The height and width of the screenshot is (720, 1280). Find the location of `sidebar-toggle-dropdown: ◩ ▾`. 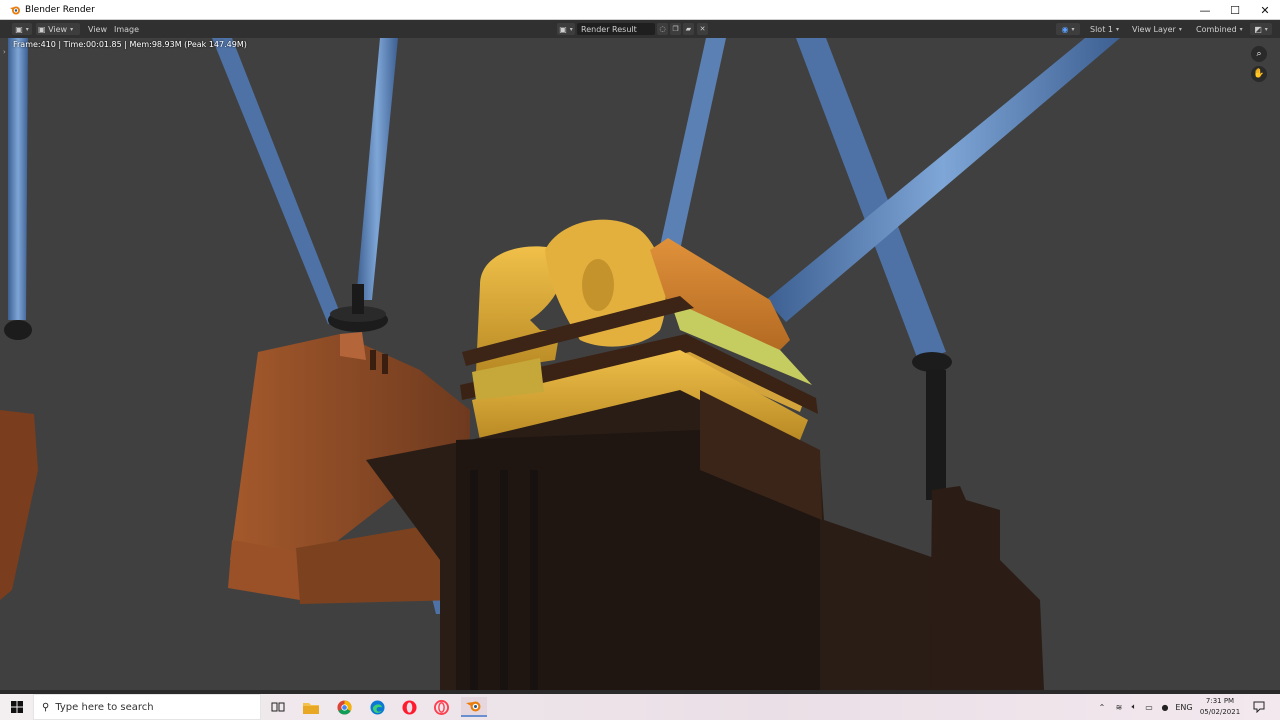

sidebar-toggle-dropdown: ◩ ▾ is located at coordinates (1261, 29).